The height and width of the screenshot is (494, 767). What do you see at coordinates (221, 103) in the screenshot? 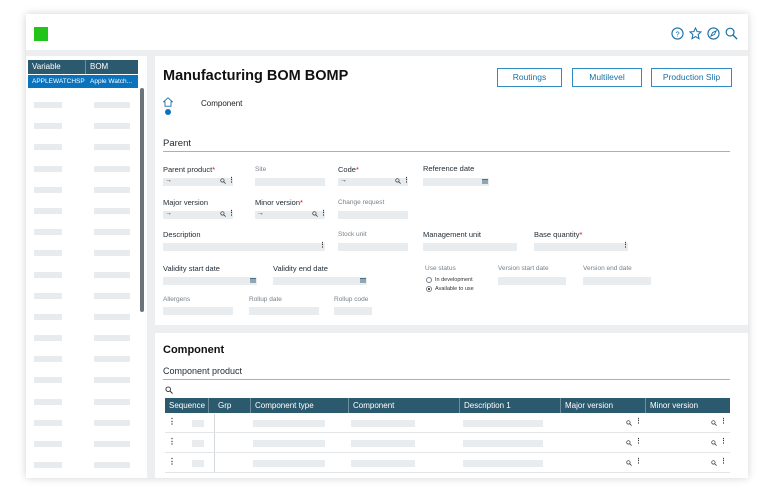
I see `tab-component: Component` at bounding box center [221, 103].